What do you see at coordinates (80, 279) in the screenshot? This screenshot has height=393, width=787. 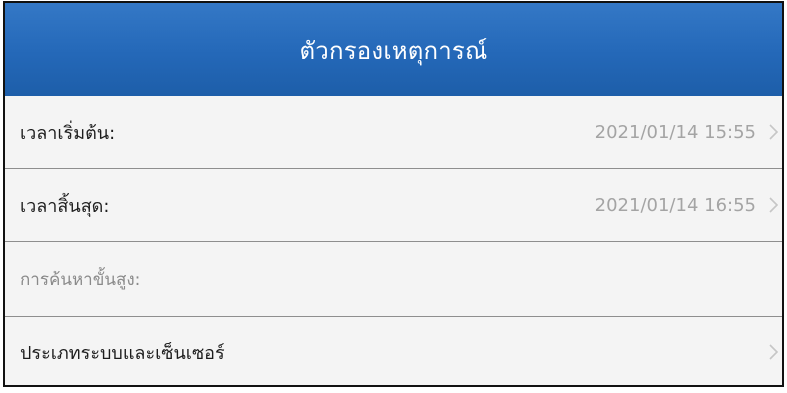 I see `advanced-search-label: การค้นหาขั้นสูง:` at bounding box center [80, 279].